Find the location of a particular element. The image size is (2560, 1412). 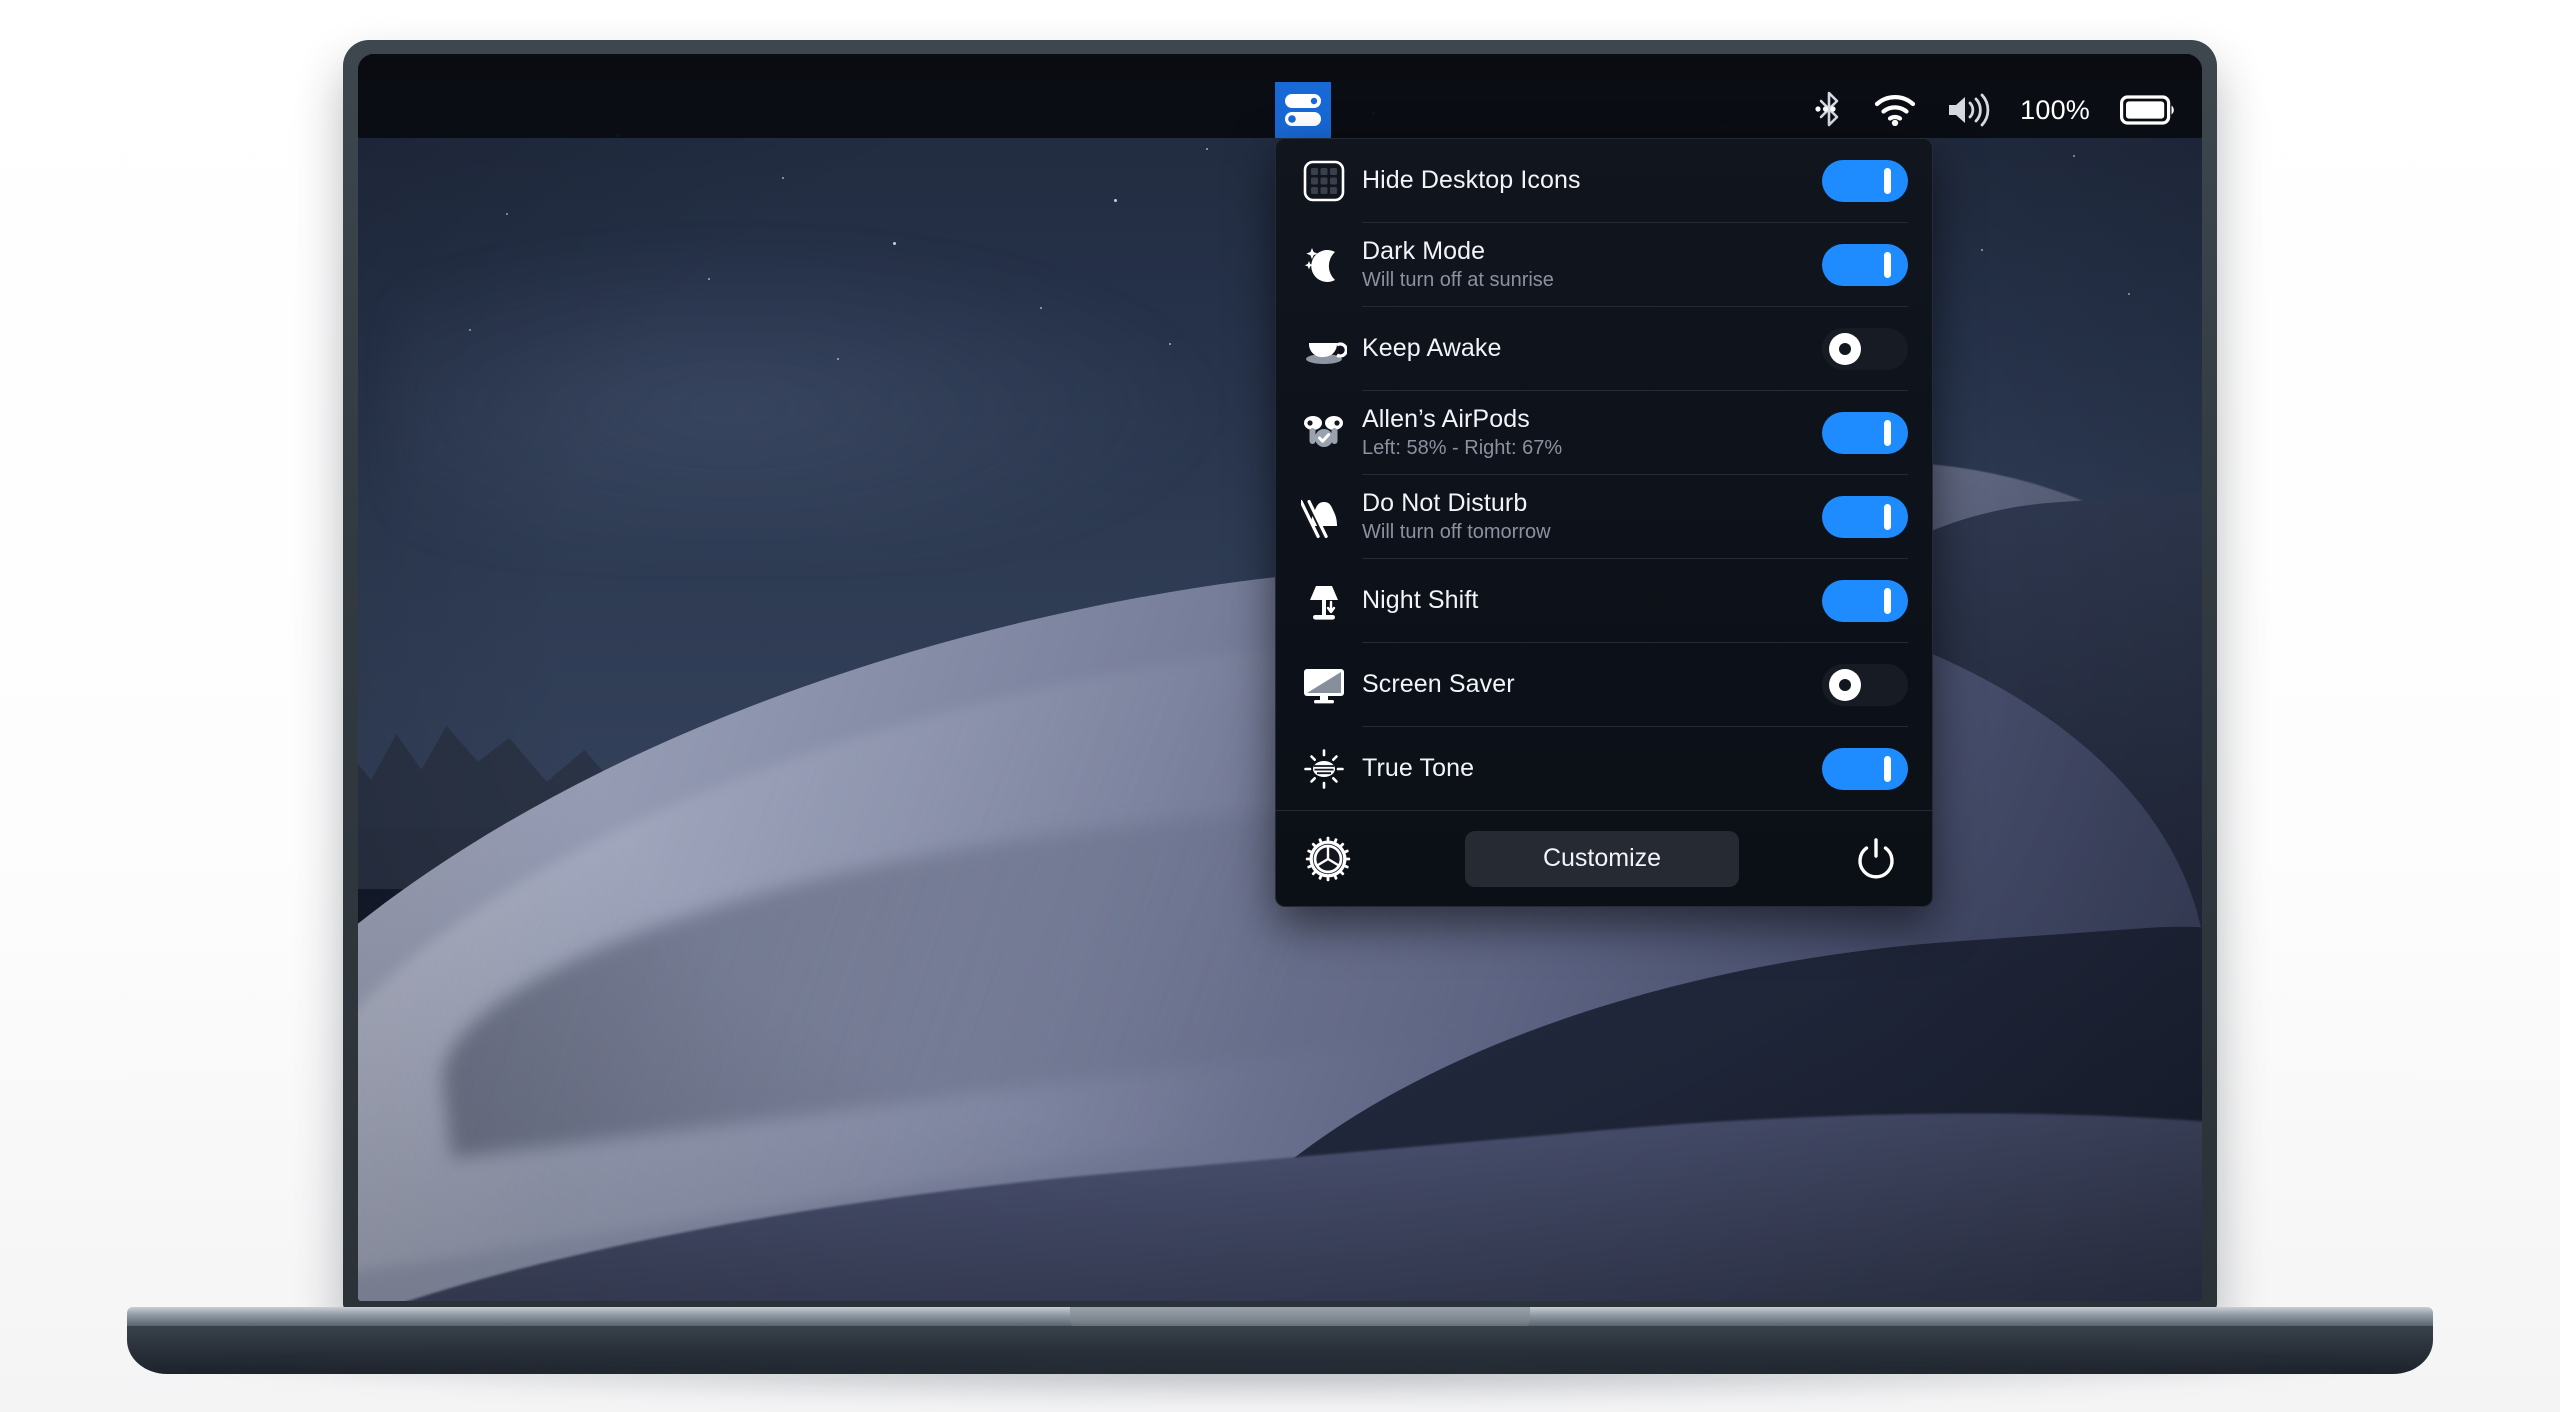

display-icon is located at coordinates (1324, 685).